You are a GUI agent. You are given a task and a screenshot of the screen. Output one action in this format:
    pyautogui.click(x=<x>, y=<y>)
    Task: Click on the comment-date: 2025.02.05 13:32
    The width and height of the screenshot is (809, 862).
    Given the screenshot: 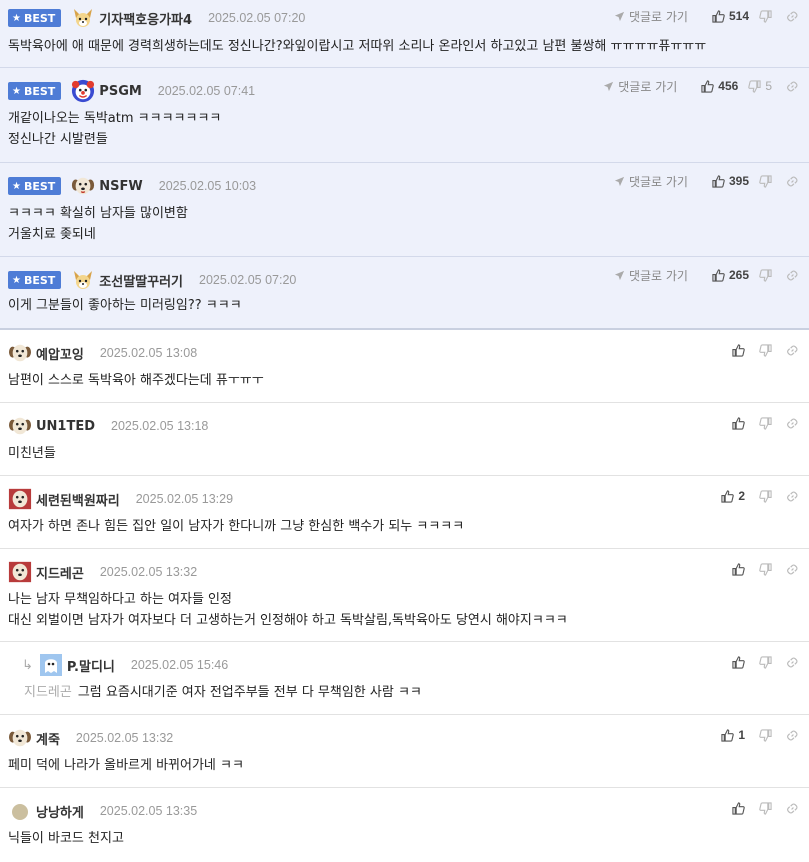 What is the action you would take?
    pyautogui.click(x=124, y=738)
    